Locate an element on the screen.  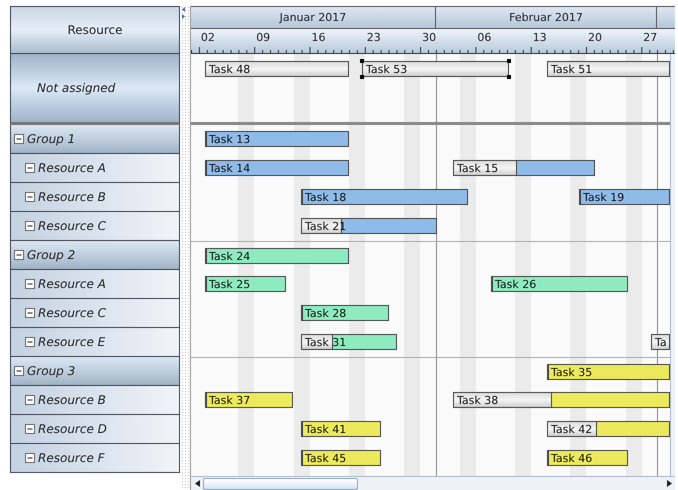
month-header: Februar 2017 is located at coordinates (547, 17).